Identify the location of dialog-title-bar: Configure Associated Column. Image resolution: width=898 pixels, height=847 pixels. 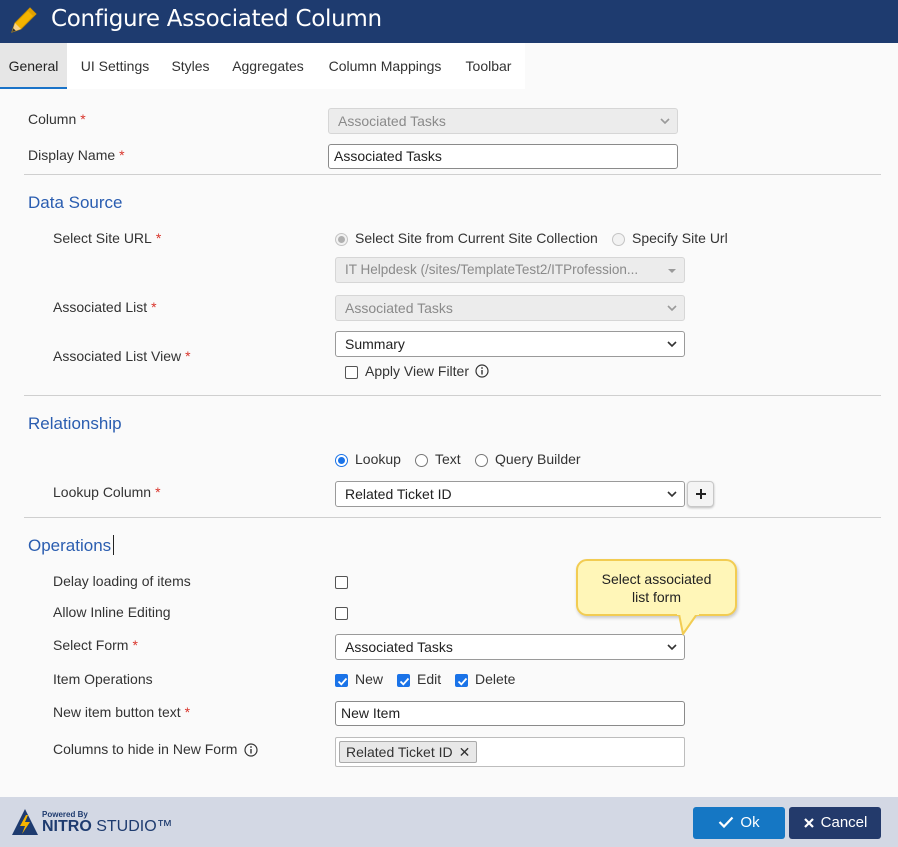
(449, 21).